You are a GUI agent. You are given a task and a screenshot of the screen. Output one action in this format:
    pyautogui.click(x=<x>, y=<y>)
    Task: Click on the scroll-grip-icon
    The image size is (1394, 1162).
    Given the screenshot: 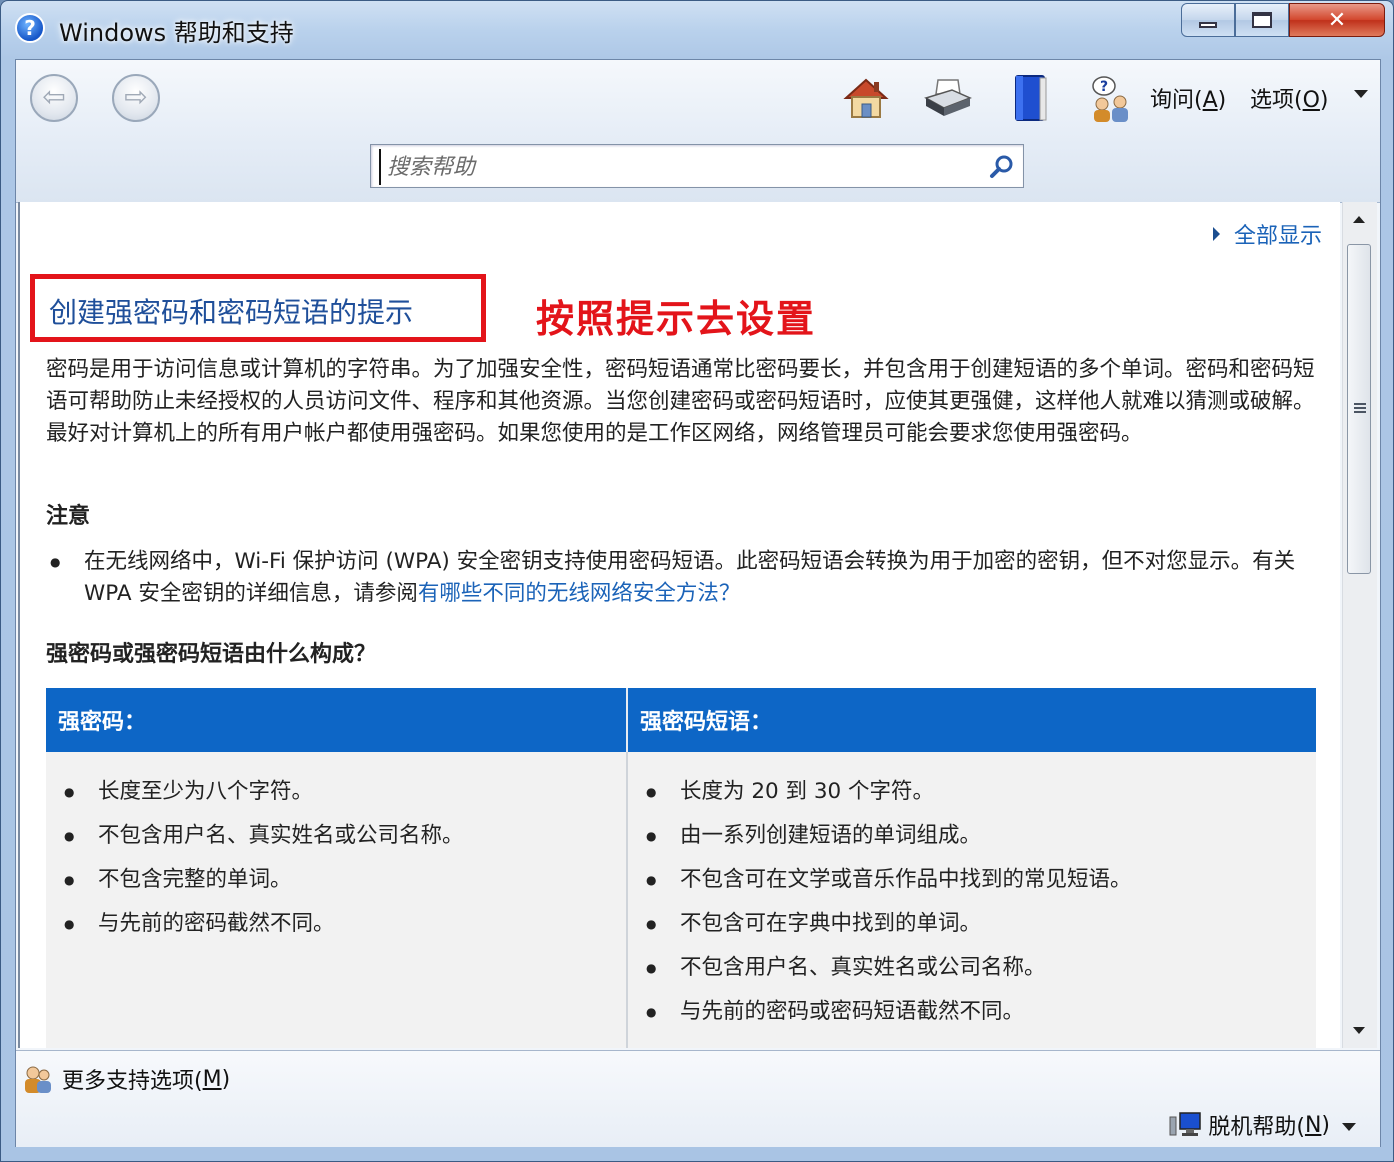 What is the action you would take?
    pyautogui.click(x=1360, y=409)
    